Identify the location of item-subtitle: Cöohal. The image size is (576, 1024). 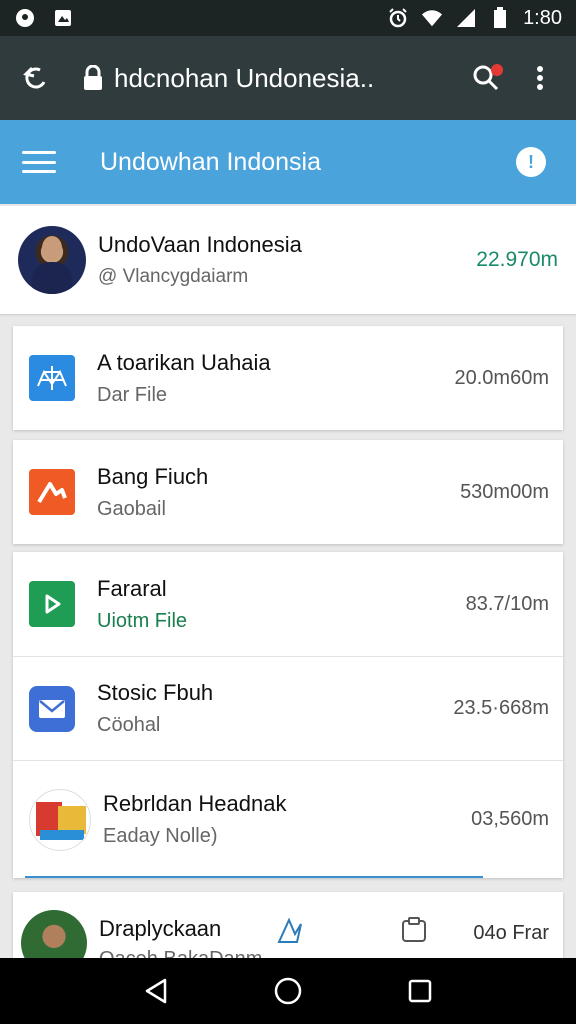
(129, 725).